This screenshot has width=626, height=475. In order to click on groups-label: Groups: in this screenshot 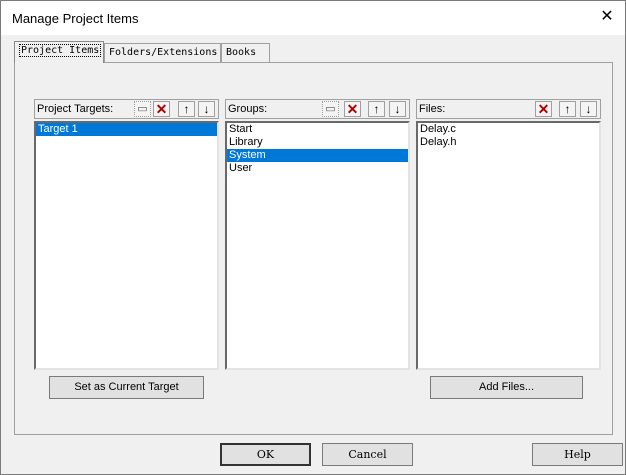, I will do `click(248, 109)`.